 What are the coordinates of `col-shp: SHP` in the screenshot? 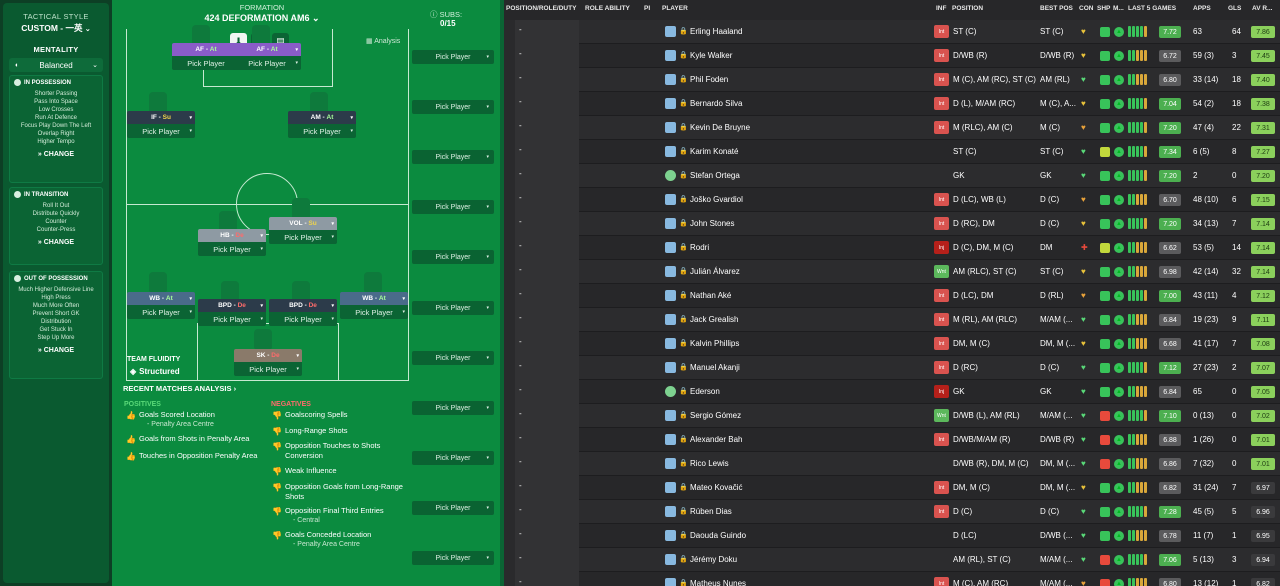 It's located at (1103, 8).